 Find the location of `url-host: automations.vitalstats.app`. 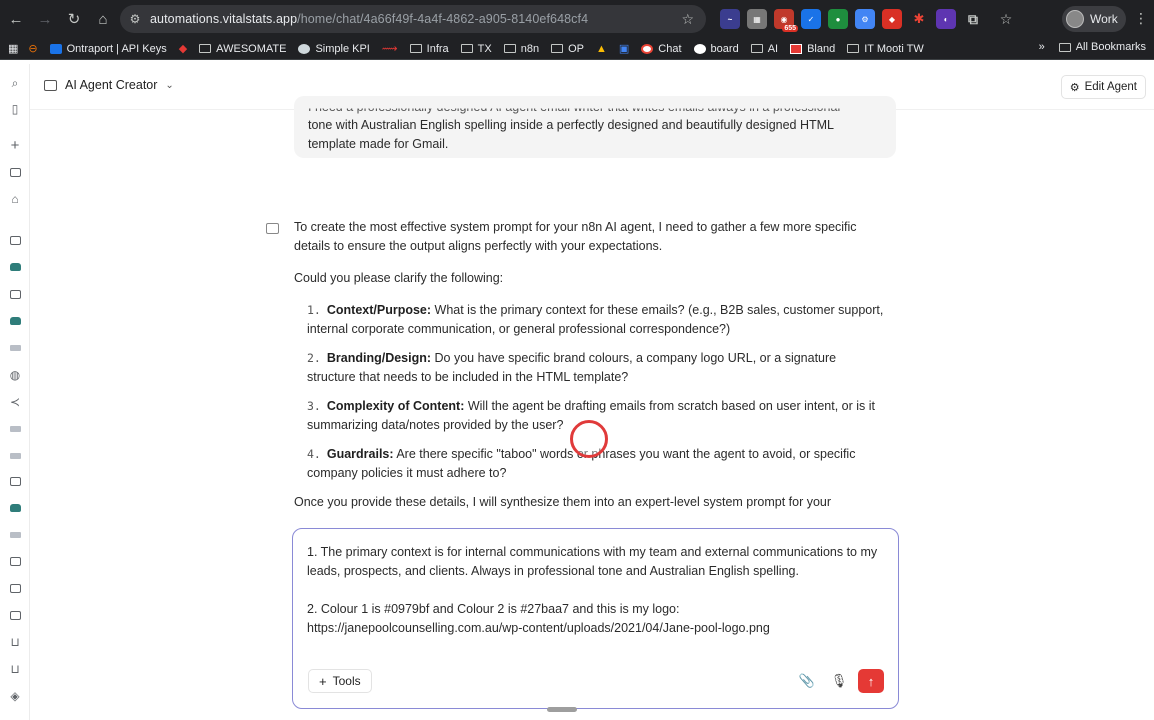

url-host: automations.vitalstats.app is located at coordinates (224, 19).